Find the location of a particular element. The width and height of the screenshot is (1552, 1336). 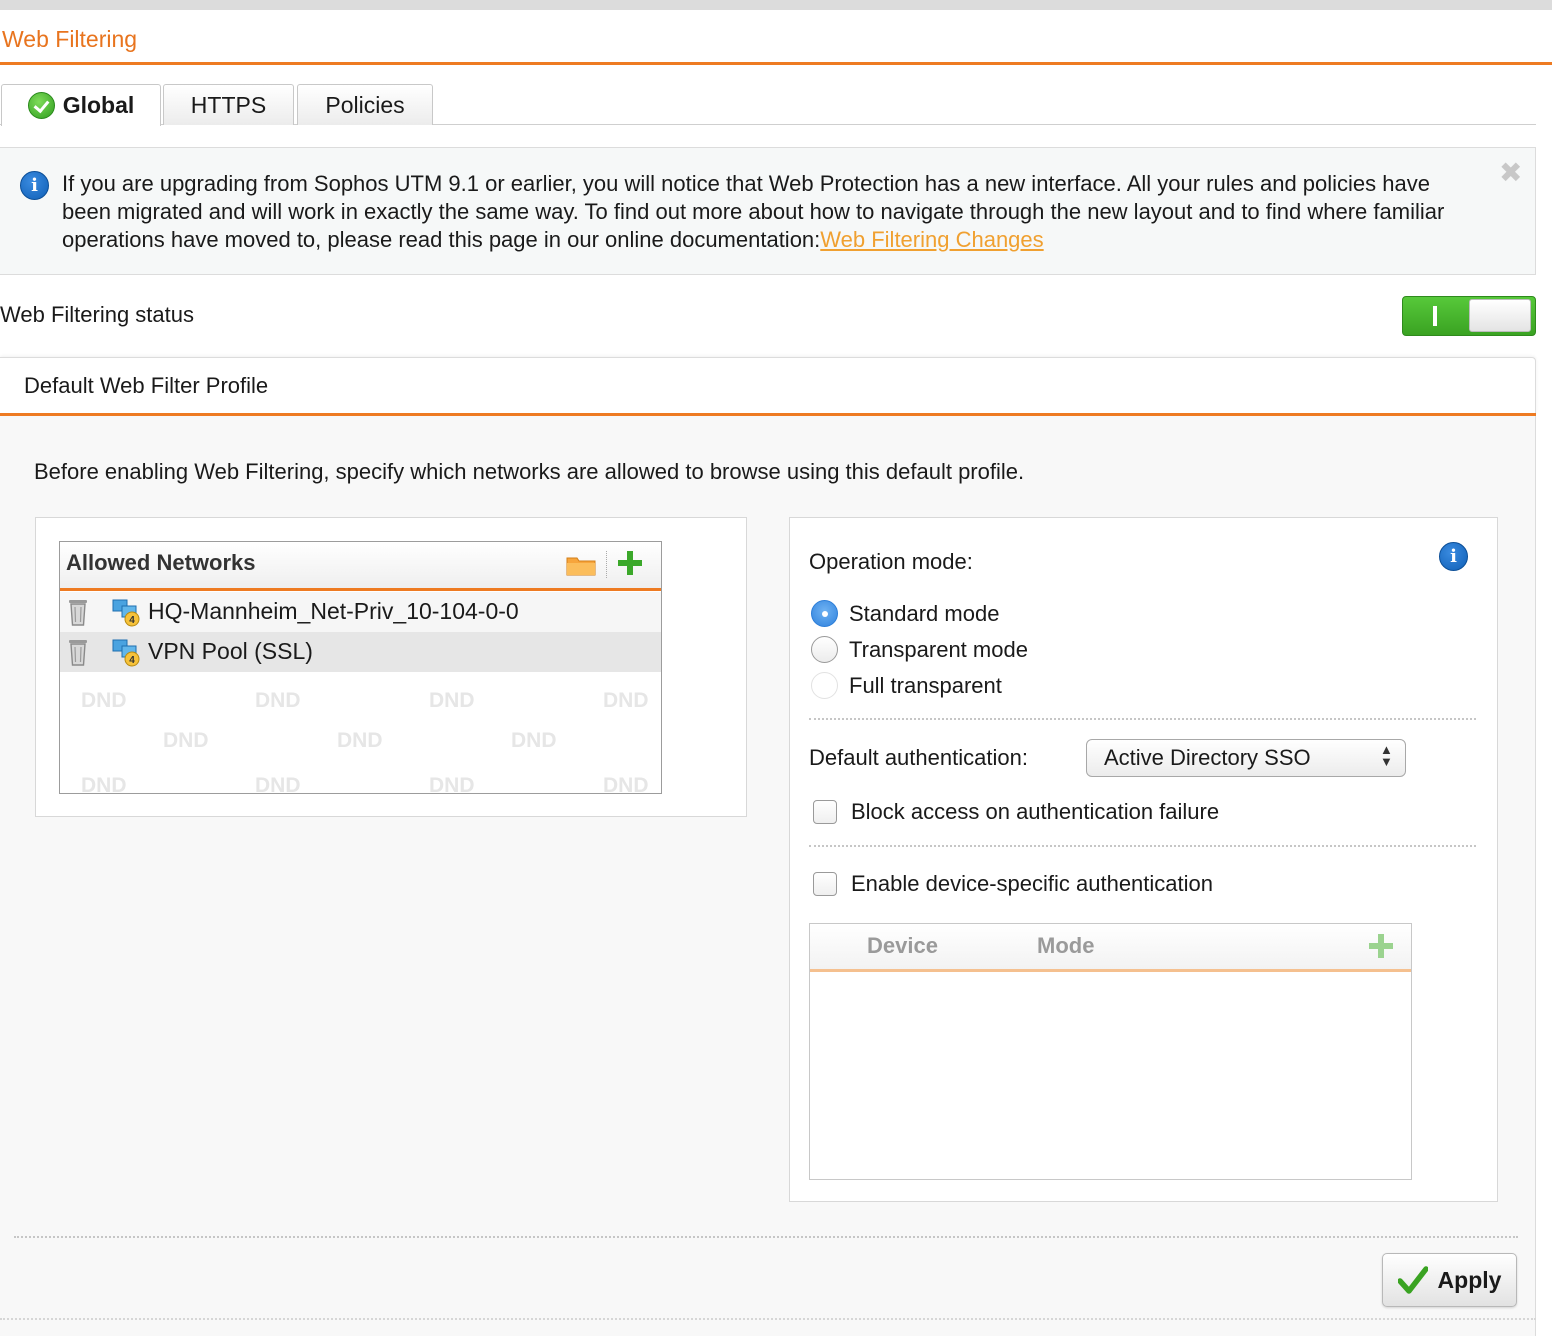

tab-policies: Policies is located at coordinates (365, 104).